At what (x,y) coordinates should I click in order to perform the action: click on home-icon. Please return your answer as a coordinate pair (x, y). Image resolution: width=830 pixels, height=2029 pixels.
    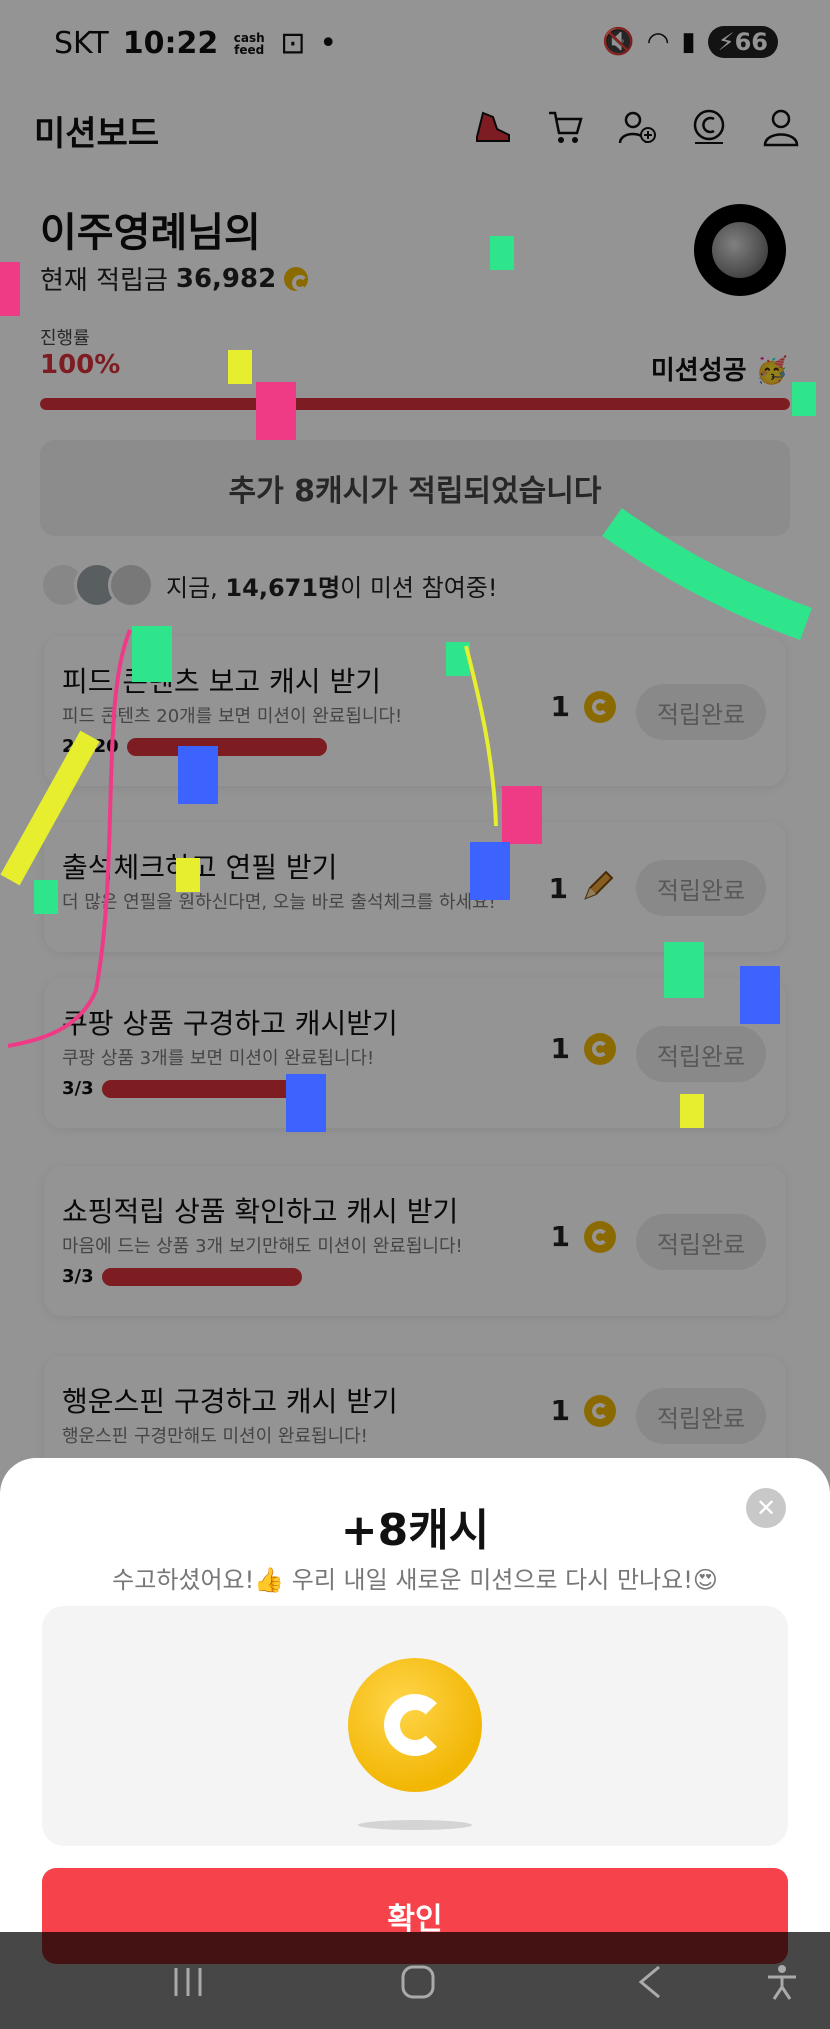
    Looking at the image, I should click on (418, 1982).